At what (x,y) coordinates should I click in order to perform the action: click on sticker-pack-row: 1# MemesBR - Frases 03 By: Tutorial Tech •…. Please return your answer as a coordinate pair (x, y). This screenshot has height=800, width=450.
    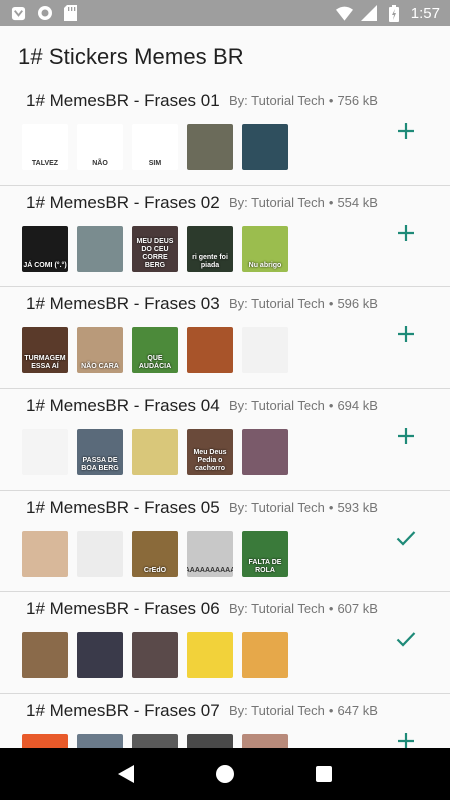
    Looking at the image, I should click on (225, 338).